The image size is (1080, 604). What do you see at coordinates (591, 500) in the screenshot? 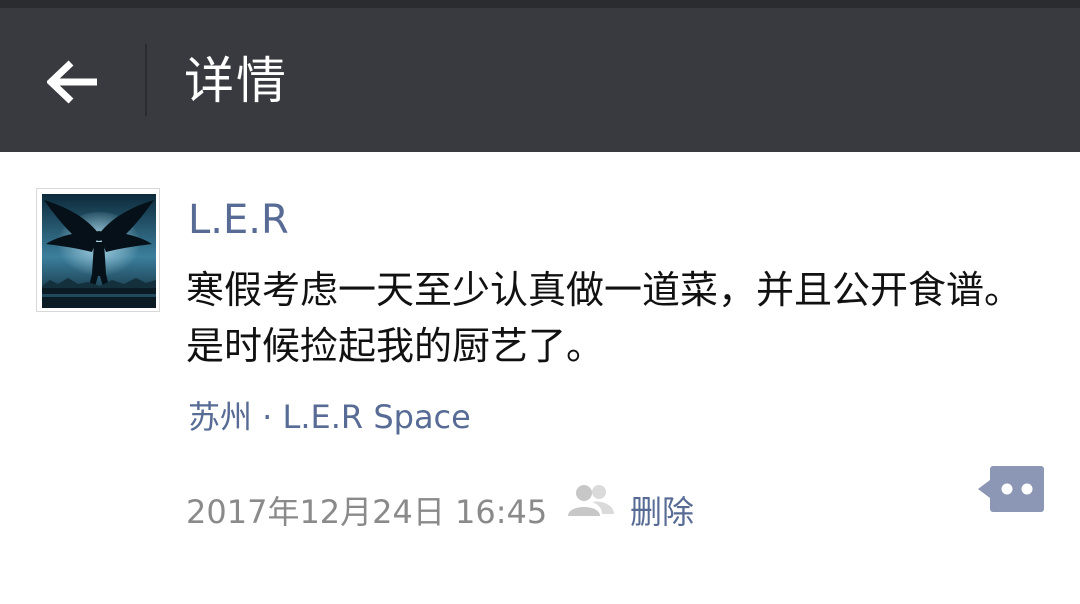
I see `friends-icon` at bounding box center [591, 500].